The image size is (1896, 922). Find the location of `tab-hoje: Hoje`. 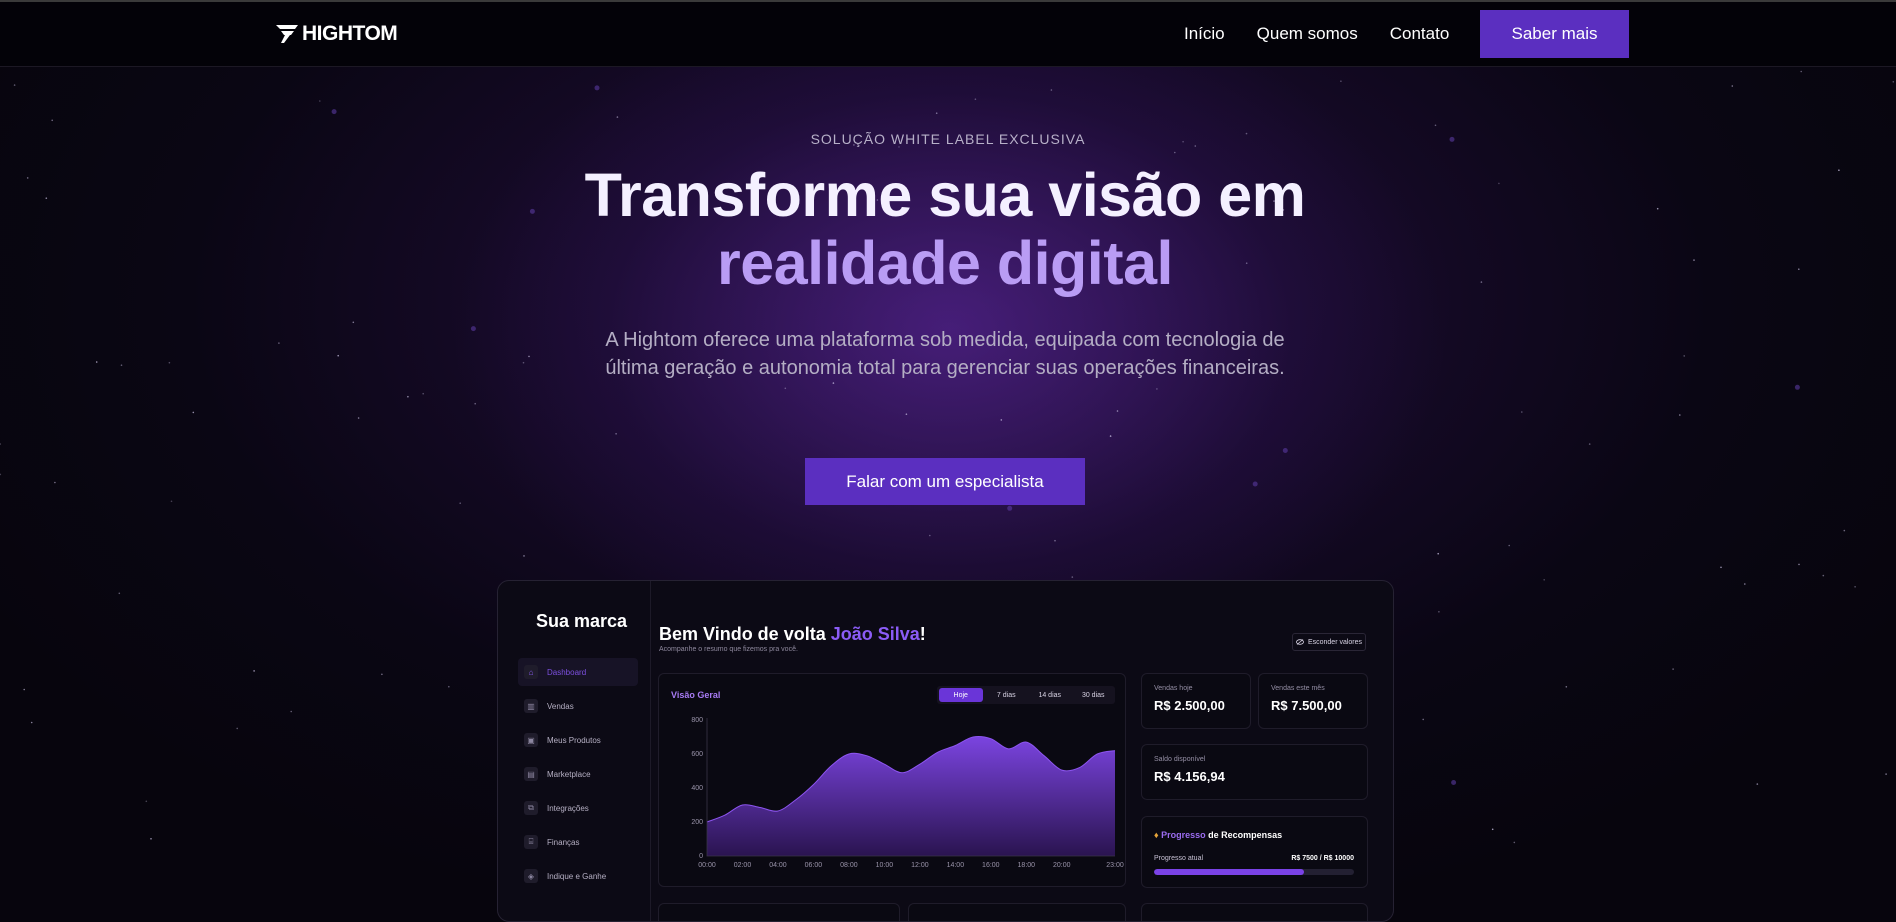

tab-hoje: Hoje is located at coordinates (961, 695).